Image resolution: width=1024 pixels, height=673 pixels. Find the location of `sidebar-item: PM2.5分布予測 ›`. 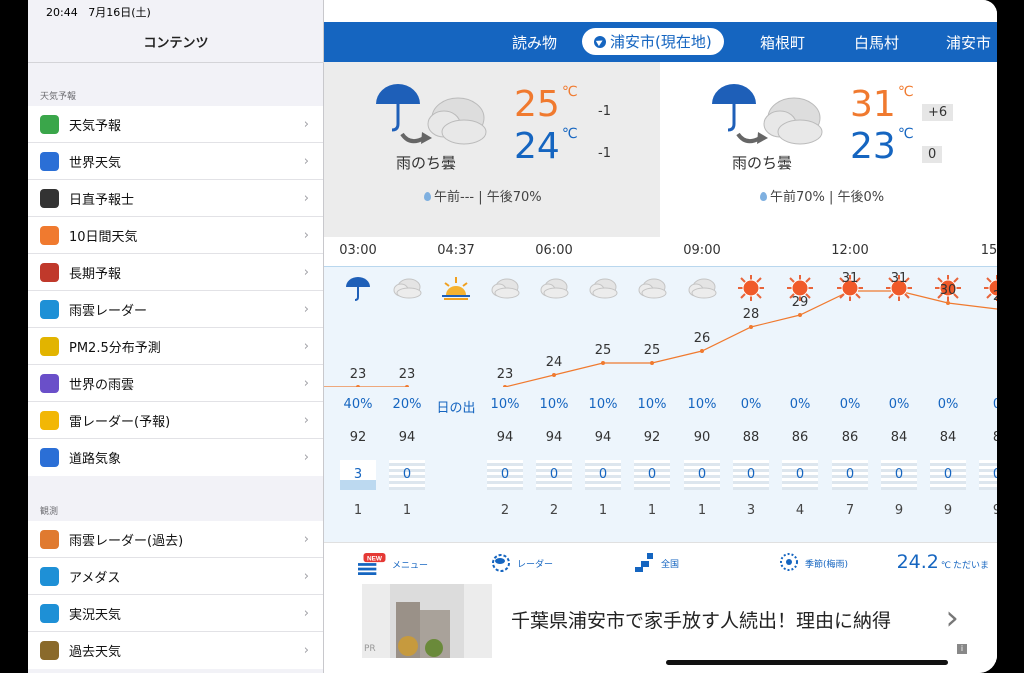

sidebar-item: PM2.5分布予測 › is located at coordinates (175, 346).